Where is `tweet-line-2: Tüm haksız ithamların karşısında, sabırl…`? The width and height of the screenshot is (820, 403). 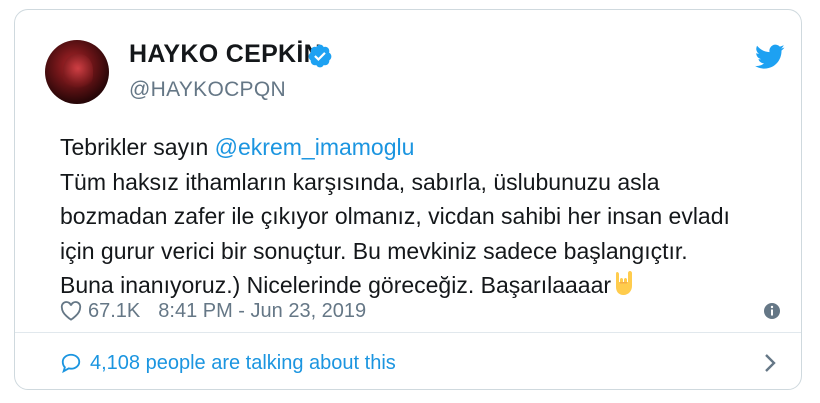
tweet-line-2: Tüm haksız ithamların karşısında, sabırl… is located at coordinates (360, 181).